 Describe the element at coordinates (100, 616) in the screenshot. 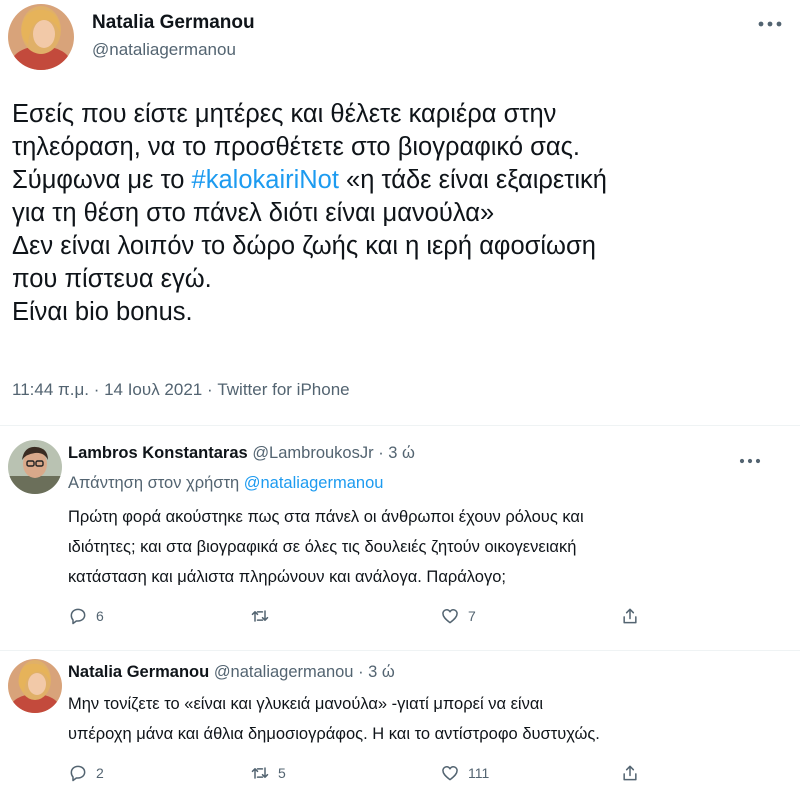

I see `reply-count: 6` at that location.